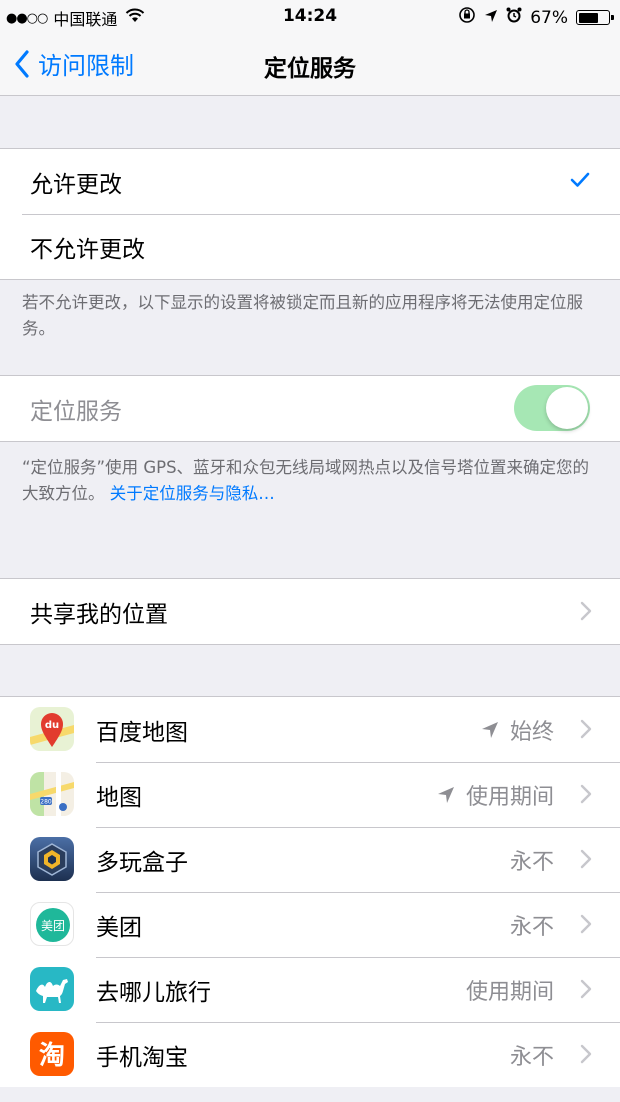 This screenshot has width=620, height=1102. I want to click on checkmark-icon, so click(580, 182).